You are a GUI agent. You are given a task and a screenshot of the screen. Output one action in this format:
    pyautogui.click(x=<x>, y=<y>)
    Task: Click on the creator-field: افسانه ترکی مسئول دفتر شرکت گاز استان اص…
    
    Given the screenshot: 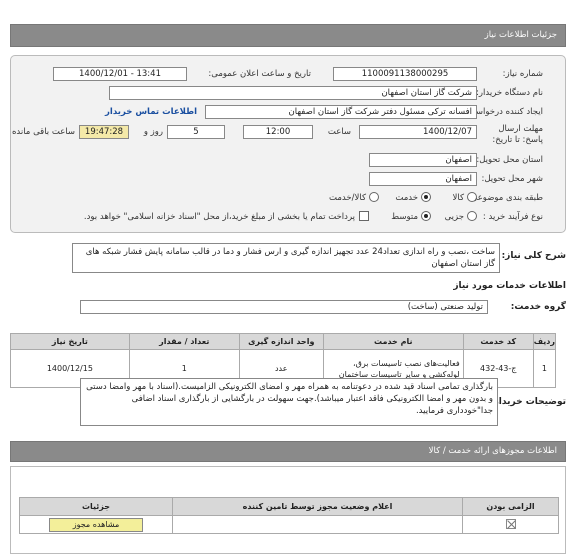 What is the action you would take?
    pyautogui.click(x=341, y=112)
    